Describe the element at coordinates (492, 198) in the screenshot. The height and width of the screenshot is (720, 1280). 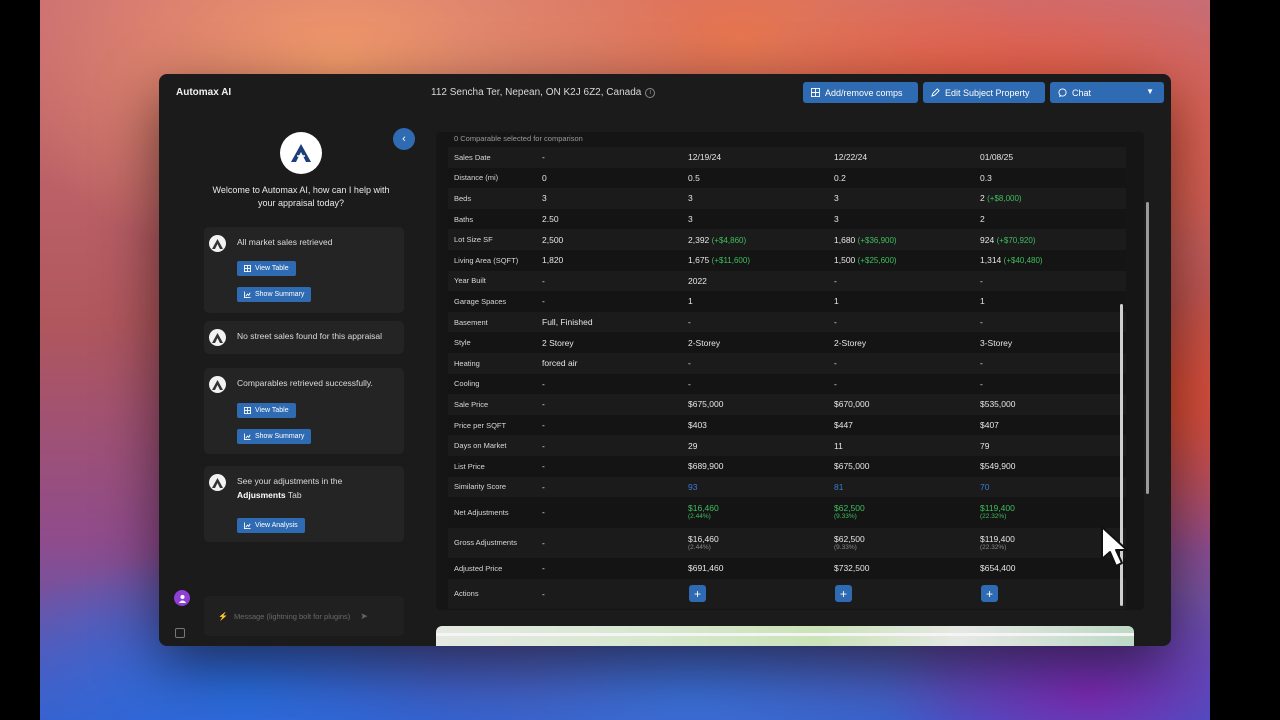
I see `row-label: Beds` at that location.